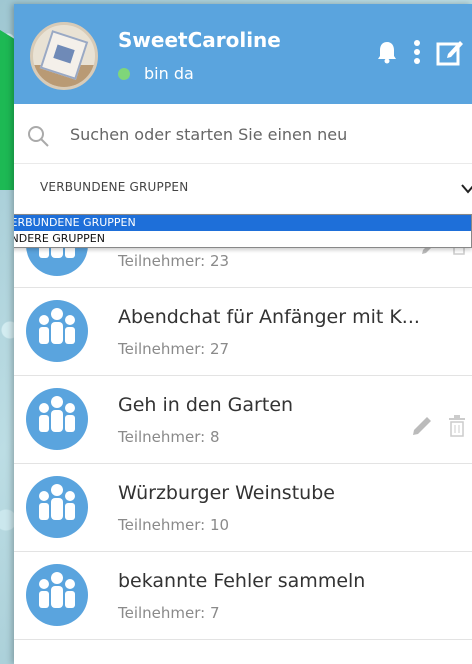 The height and width of the screenshot is (664, 472). Describe the element at coordinates (242, 223) in the screenshot. I see `dropdown-option-connected: VERBUNDENE GRUPPEN` at that location.